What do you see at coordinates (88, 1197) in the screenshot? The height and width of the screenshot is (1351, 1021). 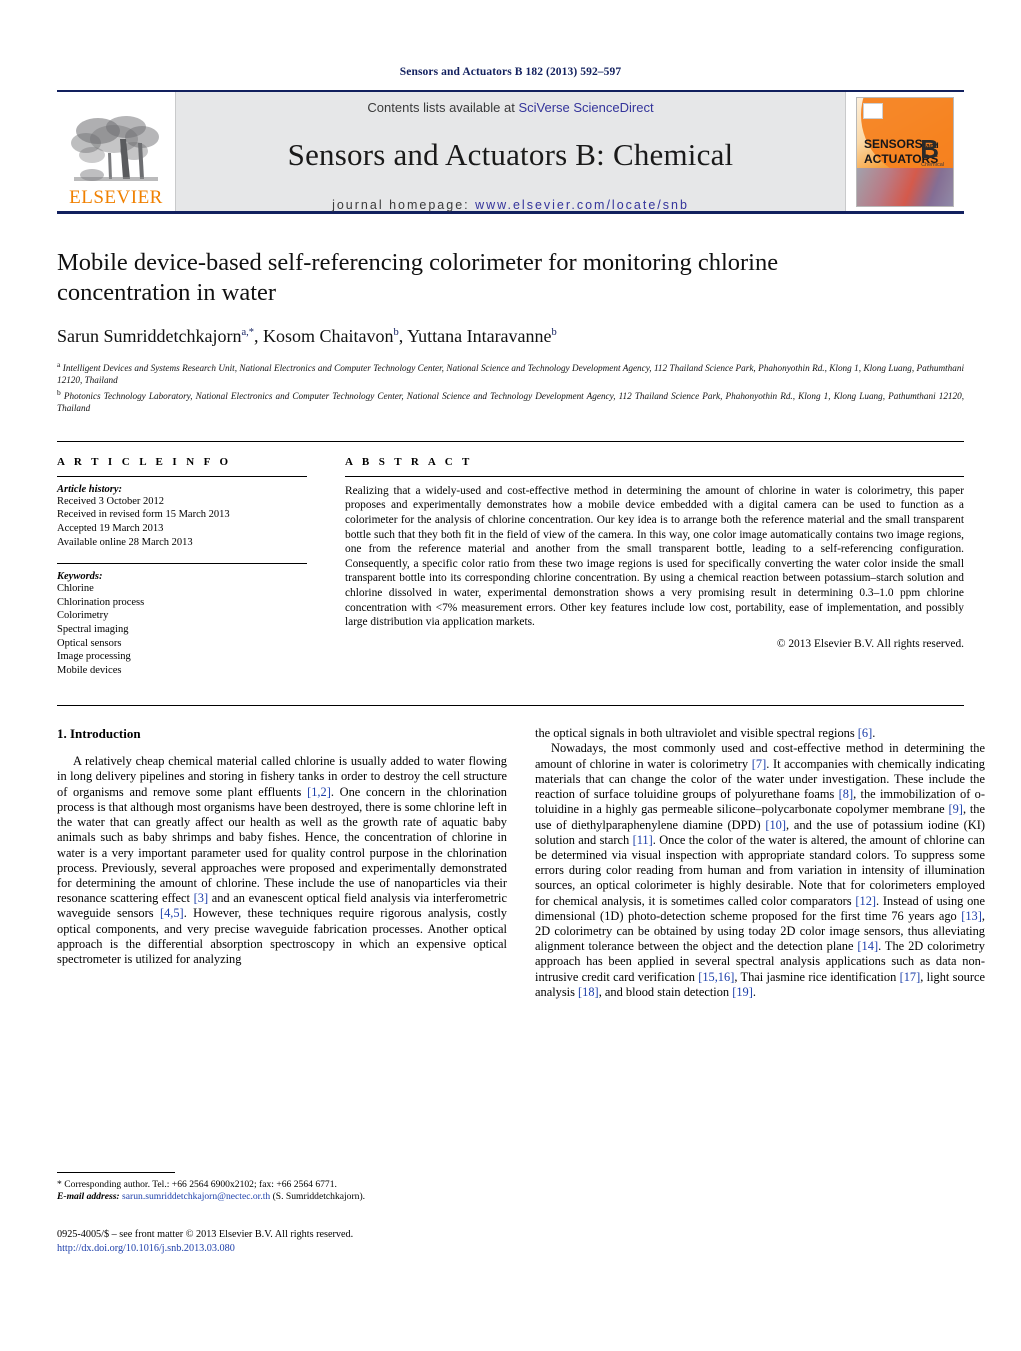 I see `email-label: E-mail address:` at bounding box center [88, 1197].